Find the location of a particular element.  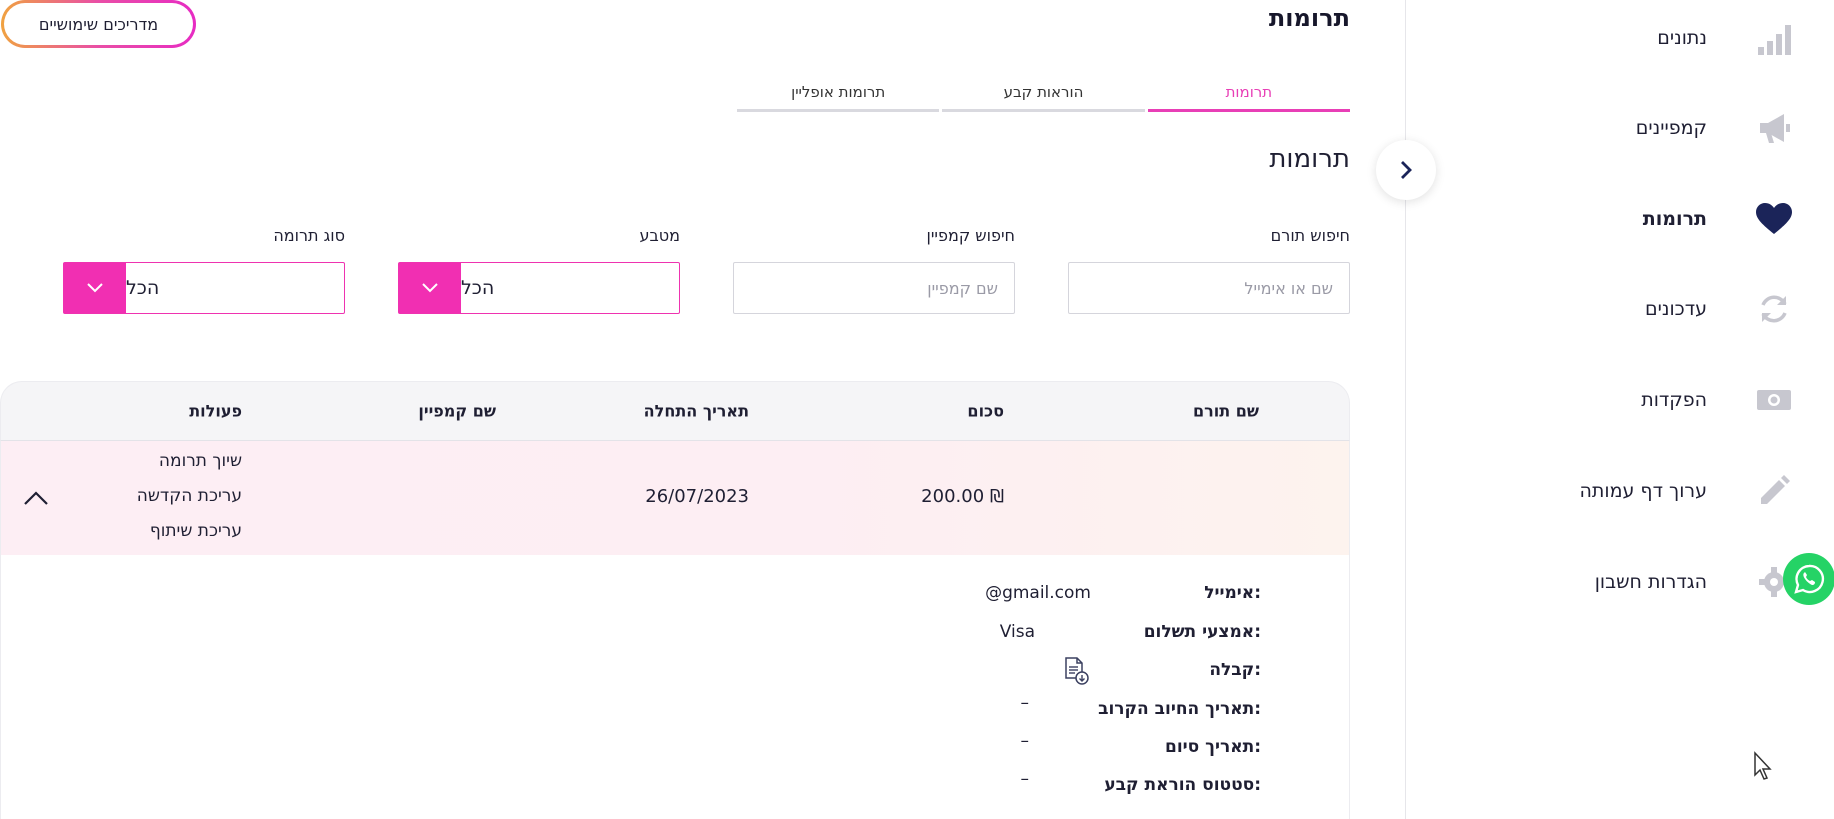

payment-value: Visa is located at coordinates (1017, 632).